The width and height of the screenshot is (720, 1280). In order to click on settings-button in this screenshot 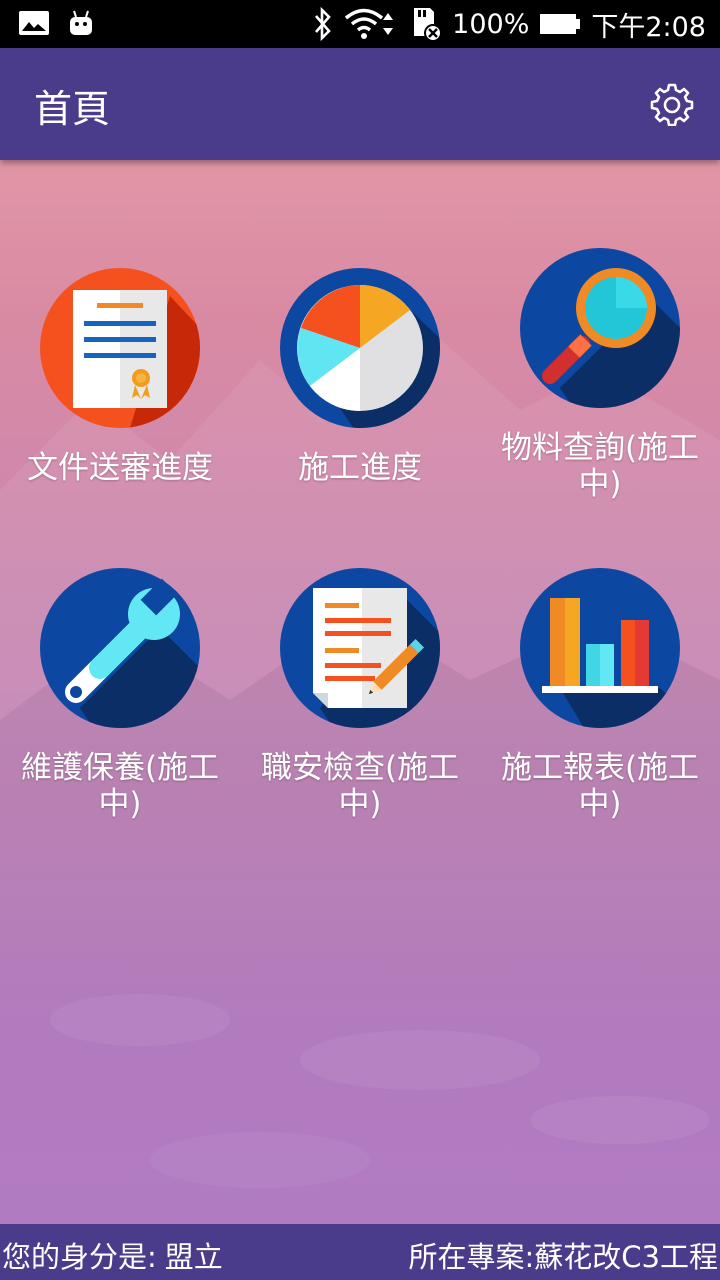, I will do `click(672, 104)`.